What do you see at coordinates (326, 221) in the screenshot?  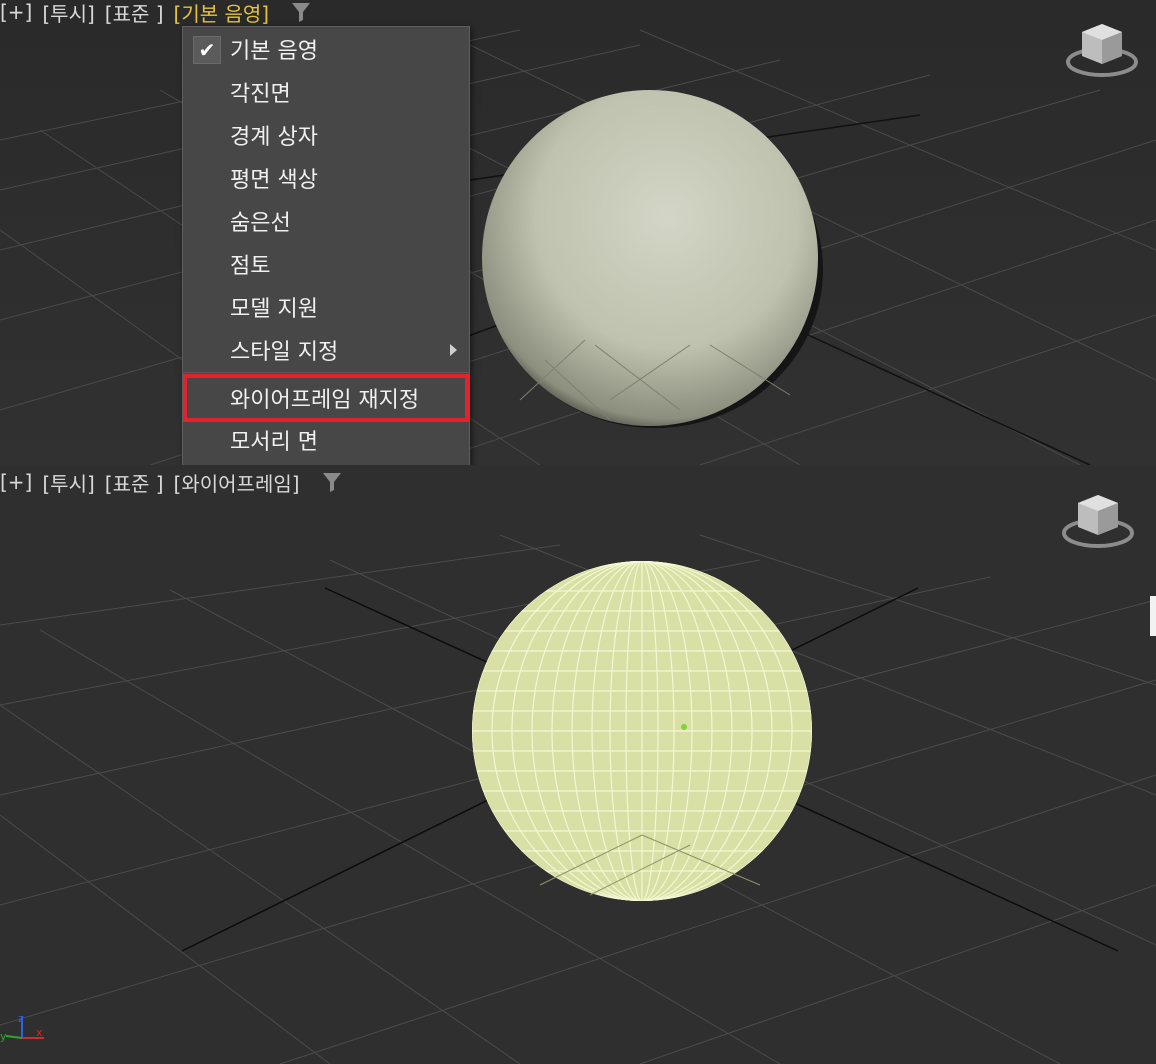 I see `menu-item-hidden-line: 숨은선` at bounding box center [326, 221].